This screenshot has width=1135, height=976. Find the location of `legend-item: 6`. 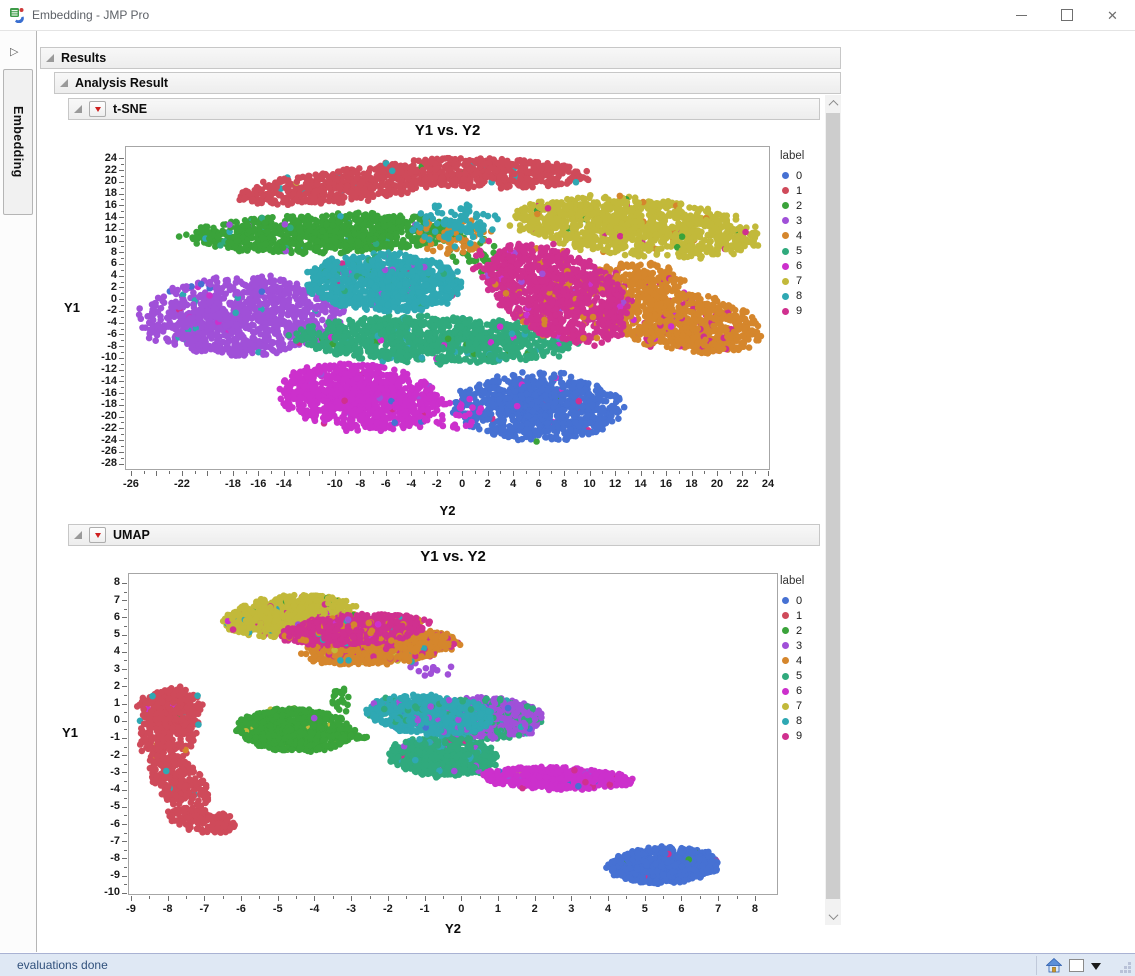

legend-item: 6 is located at coordinates (805, 691).